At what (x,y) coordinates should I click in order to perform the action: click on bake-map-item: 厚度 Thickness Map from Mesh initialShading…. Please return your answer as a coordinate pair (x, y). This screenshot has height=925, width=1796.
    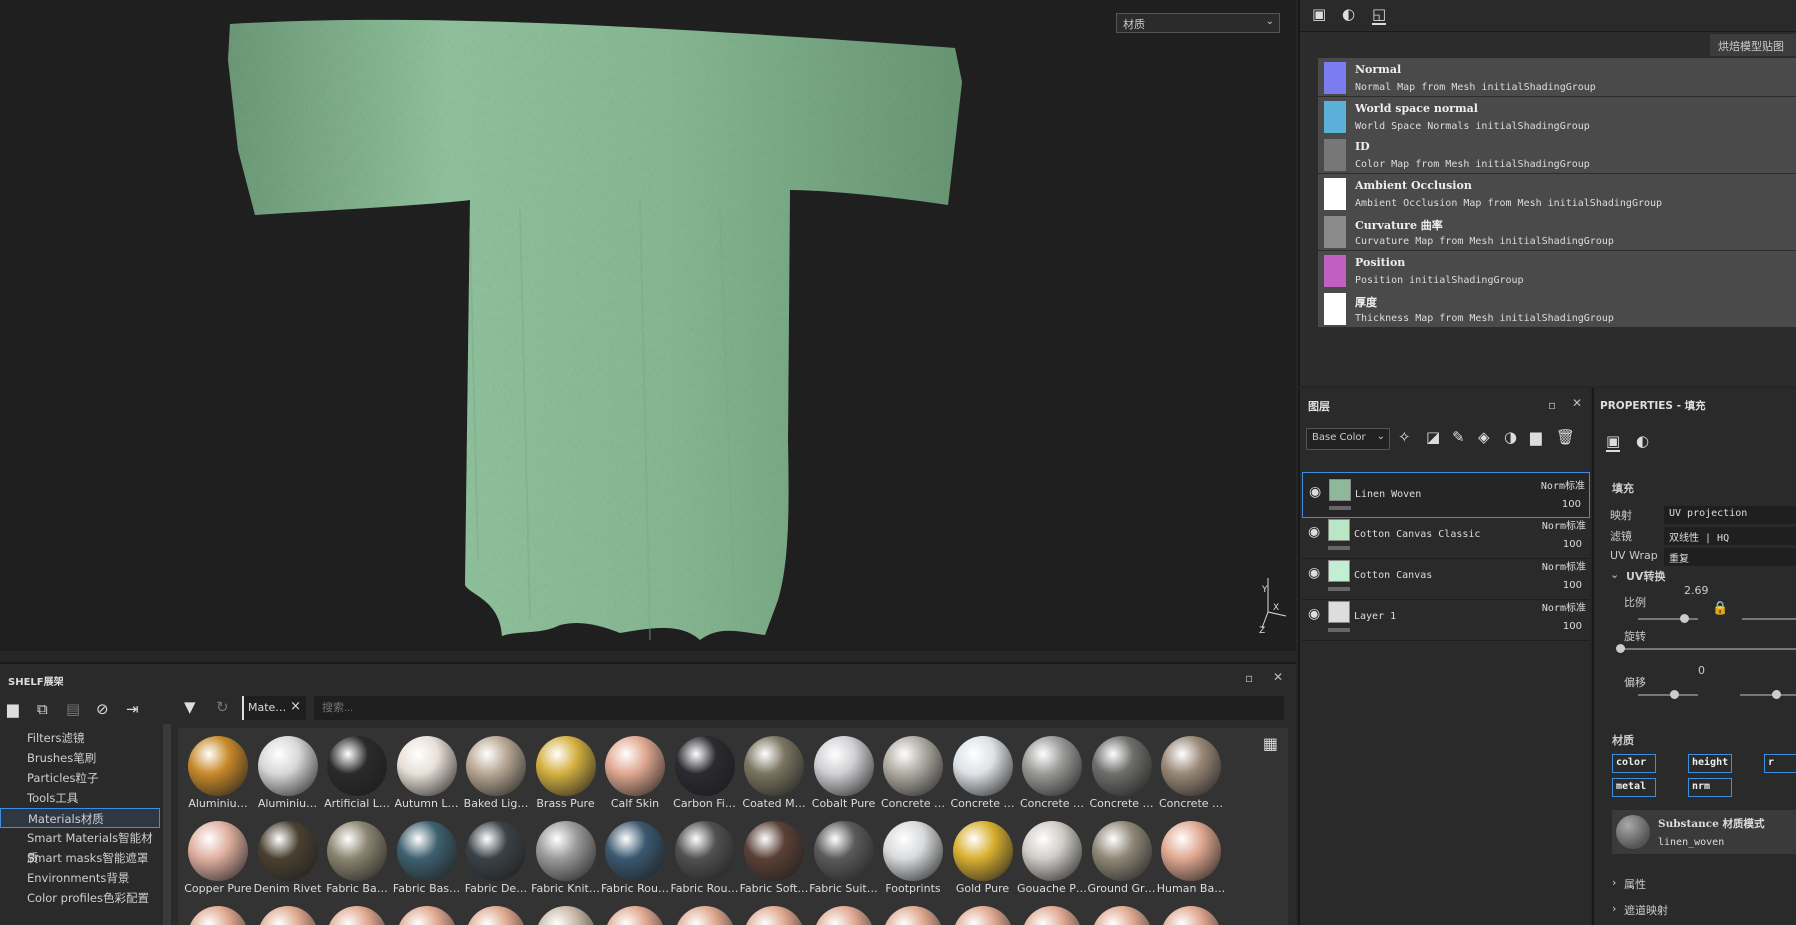
    Looking at the image, I should click on (1557, 309).